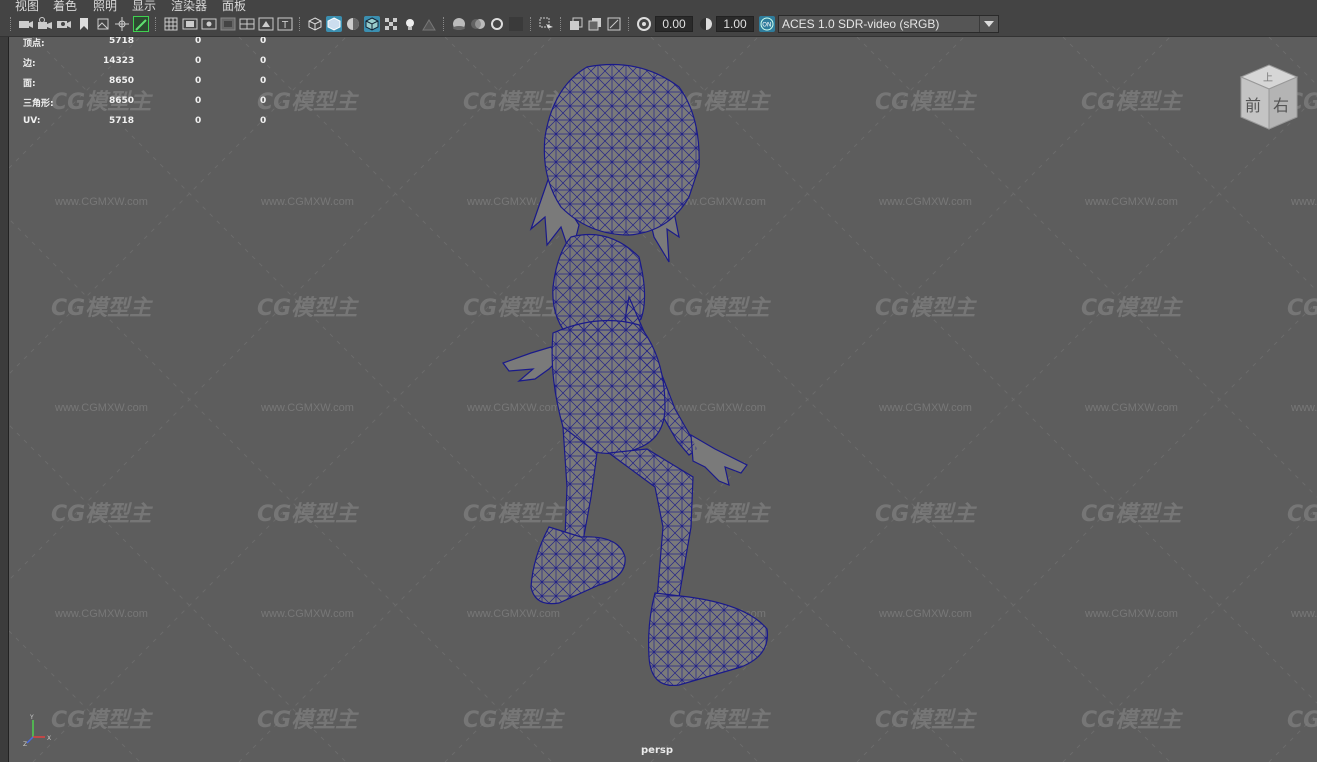 This screenshot has width=1317, height=762. I want to click on two-d-pan-zoom-icon, so click(122, 24).